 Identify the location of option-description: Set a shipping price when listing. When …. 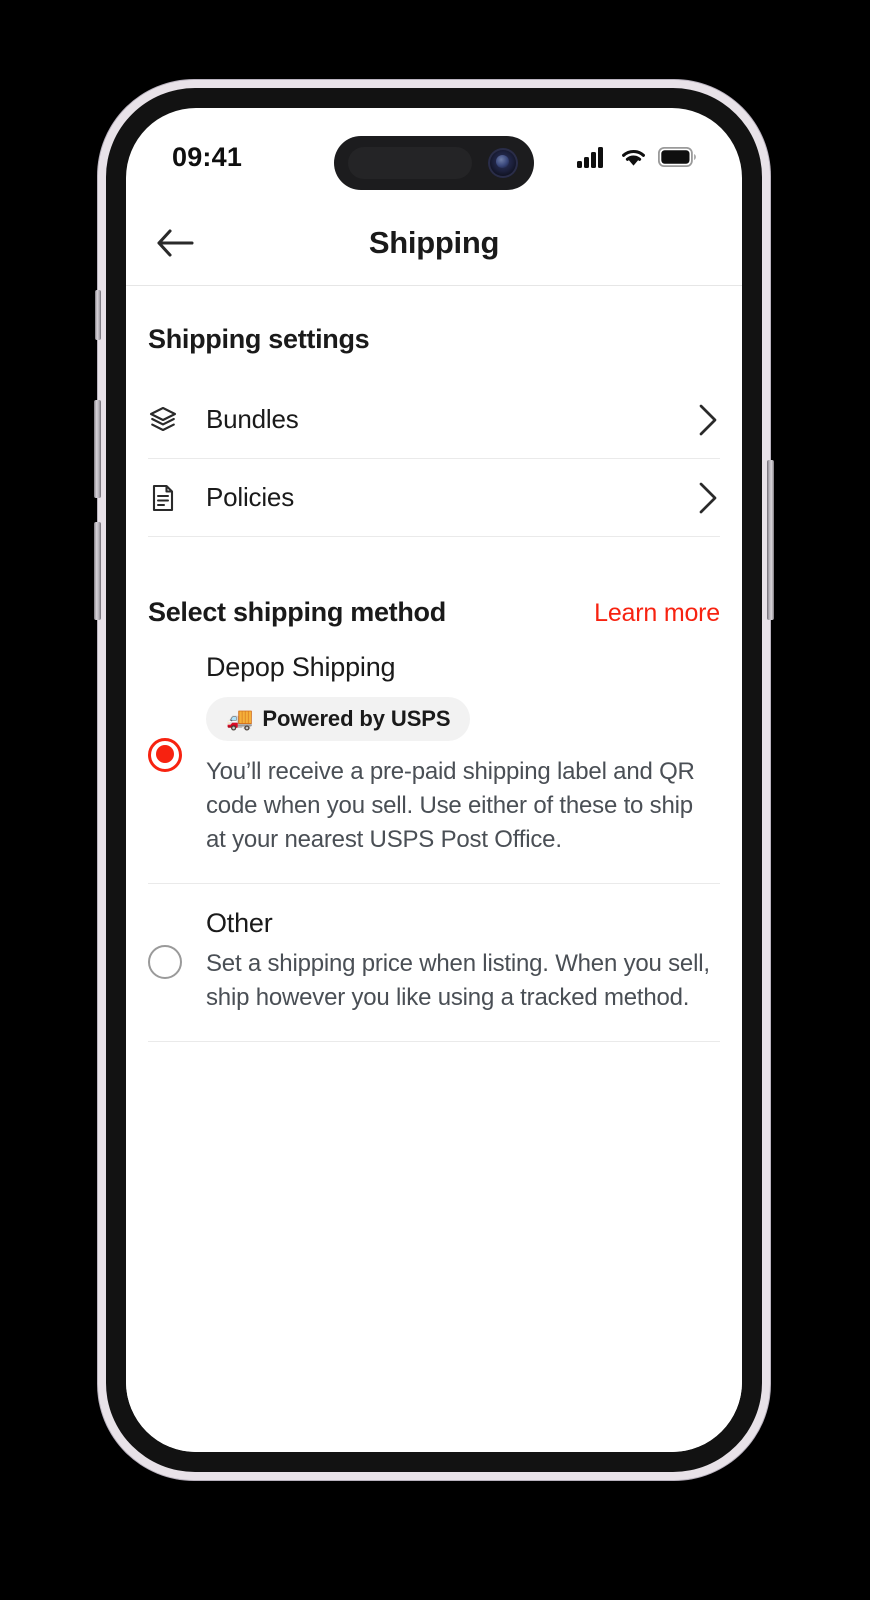
(458, 981).